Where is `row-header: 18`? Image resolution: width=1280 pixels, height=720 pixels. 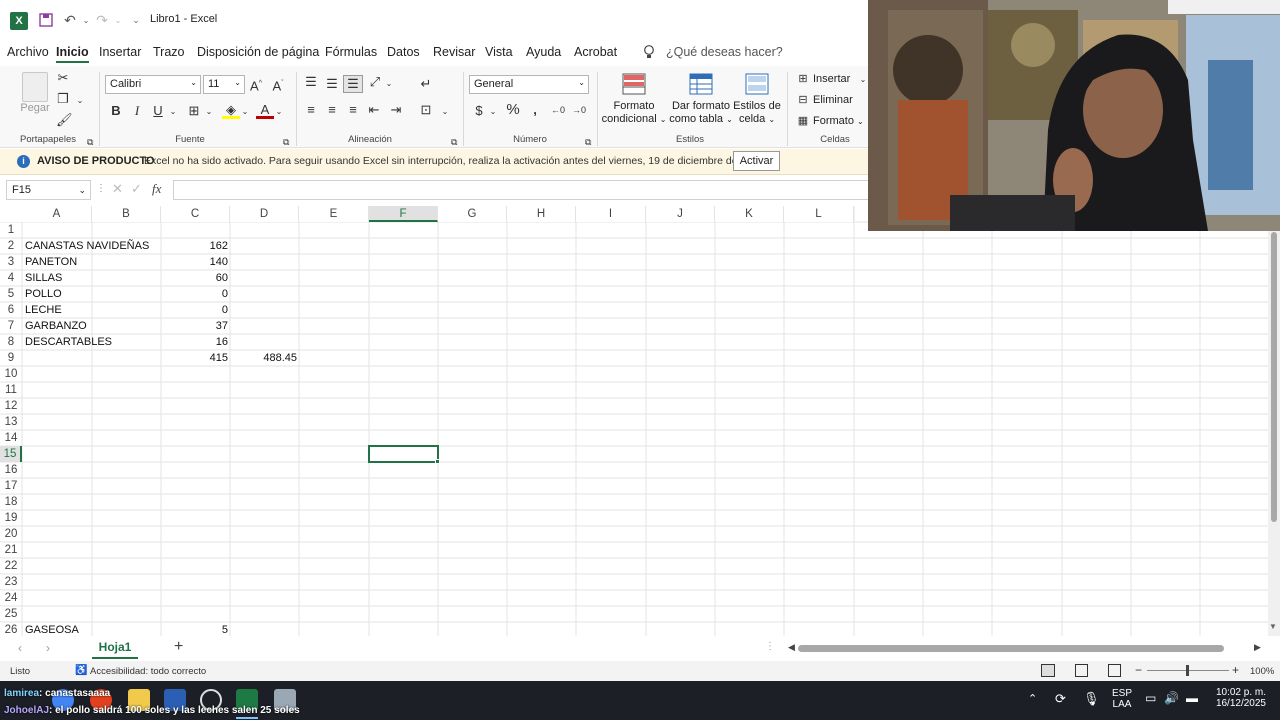
row-header: 18 is located at coordinates (11, 502).